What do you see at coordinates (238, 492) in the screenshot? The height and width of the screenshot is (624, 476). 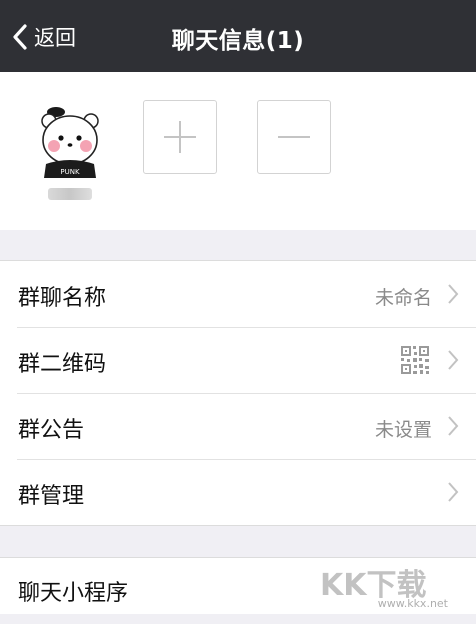 I see `group-management-row: 群管理` at bounding box center [238, 492].